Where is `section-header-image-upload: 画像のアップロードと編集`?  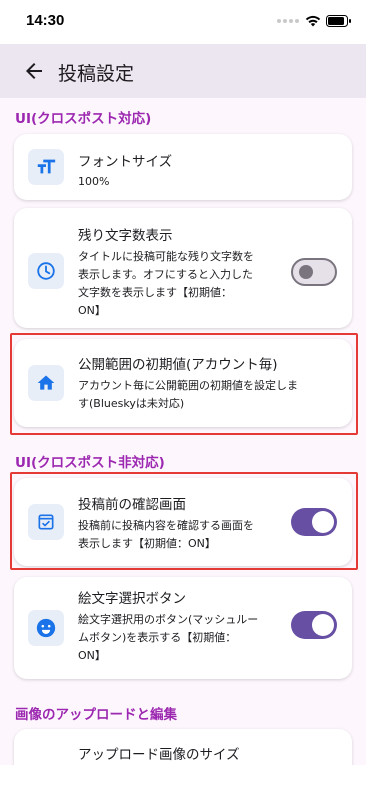 section-header-image-upload: 画像のアップロードと編集 is located at coordinates (96, 715).